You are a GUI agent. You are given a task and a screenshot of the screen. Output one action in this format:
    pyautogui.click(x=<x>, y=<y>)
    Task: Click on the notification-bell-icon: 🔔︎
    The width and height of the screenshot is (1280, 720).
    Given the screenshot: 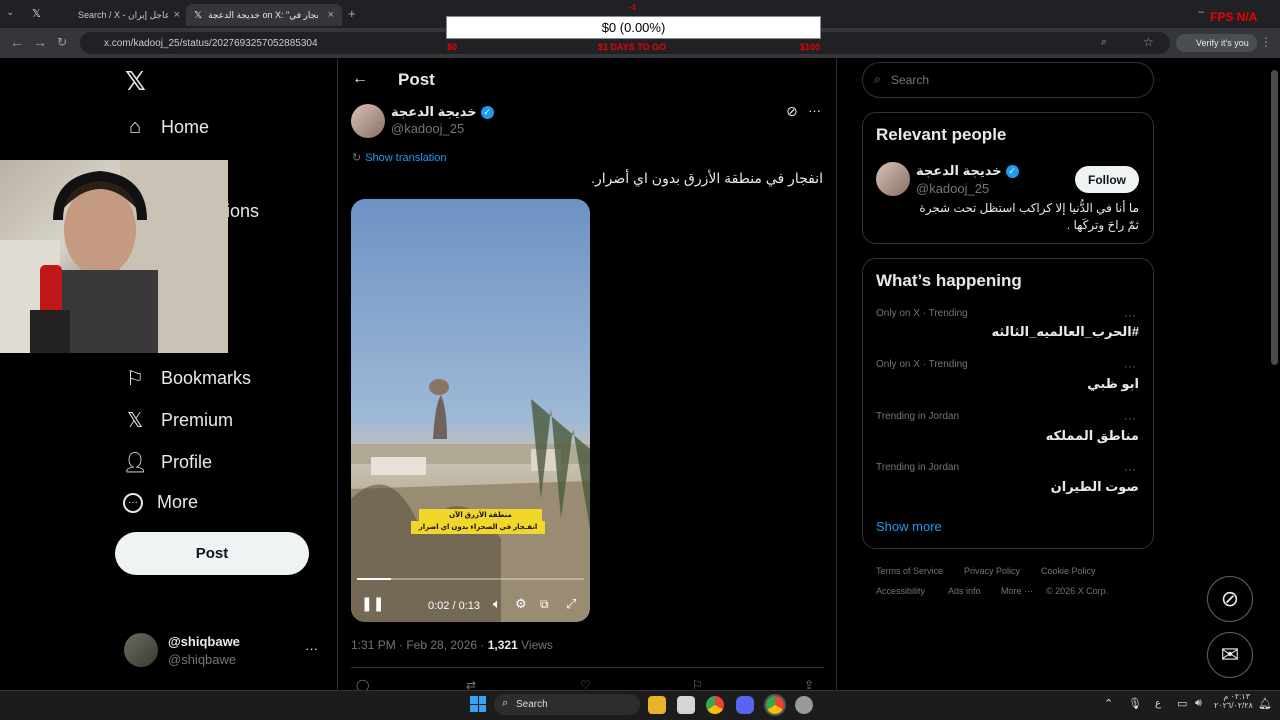 What is the action you would take?
    pyautogui.click(x=1265, y=703)
    